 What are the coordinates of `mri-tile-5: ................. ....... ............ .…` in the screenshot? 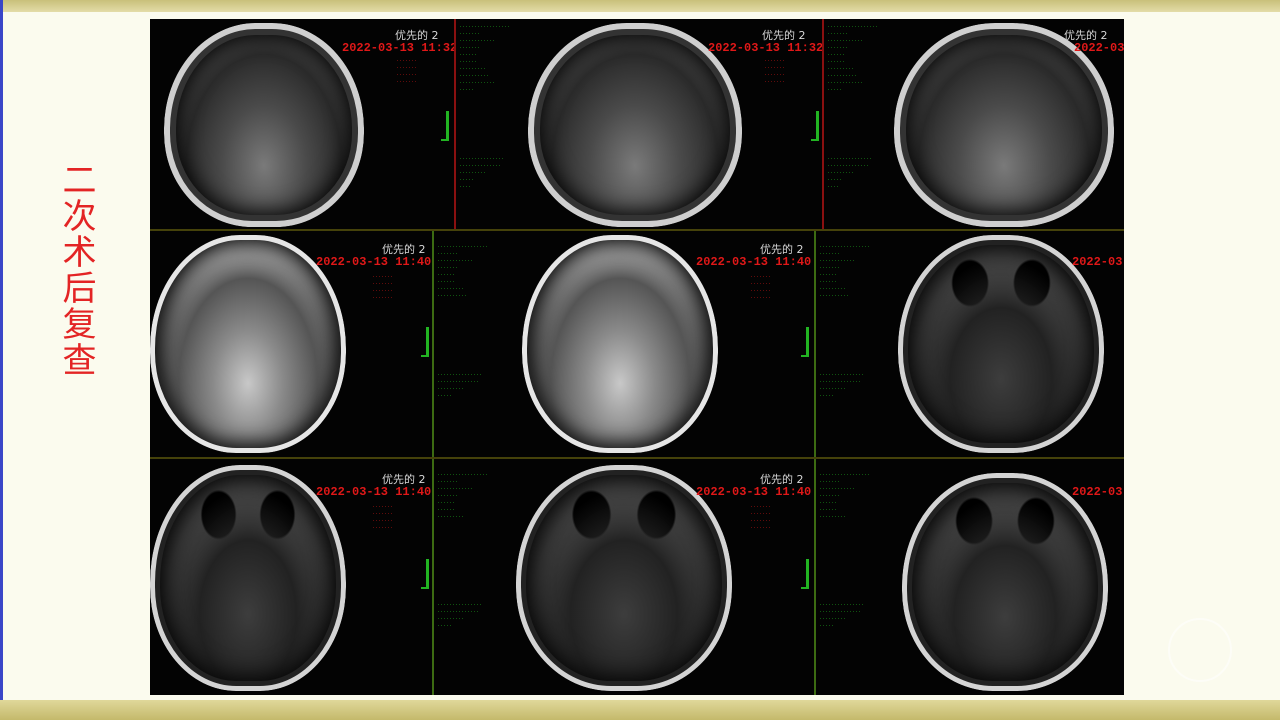 It's located at (625, 345).